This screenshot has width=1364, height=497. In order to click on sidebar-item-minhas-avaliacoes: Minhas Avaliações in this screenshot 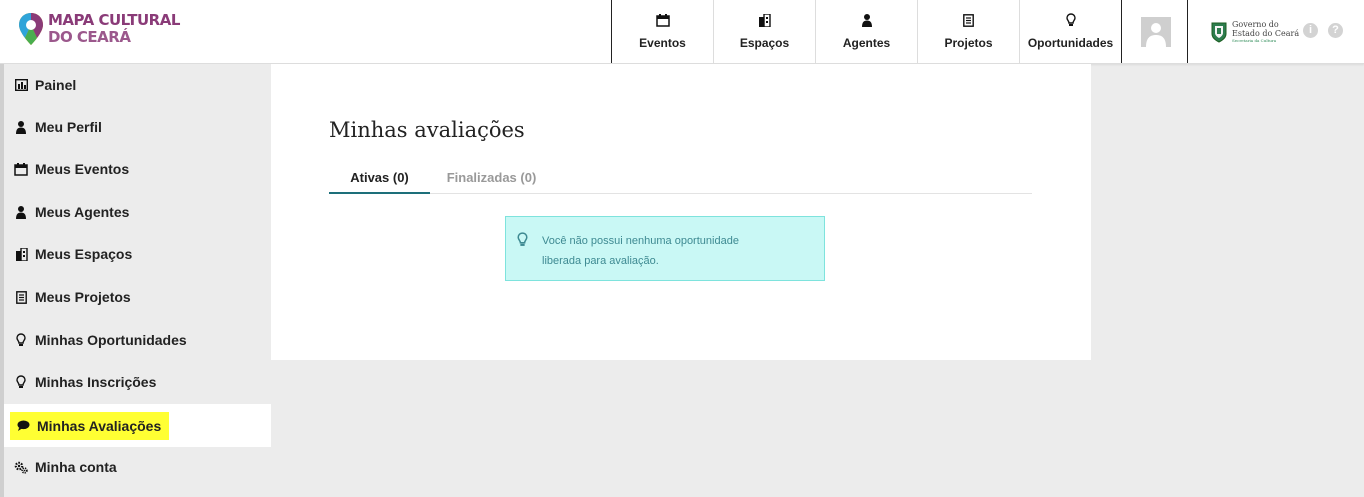, I will do `click(137, 425)`.